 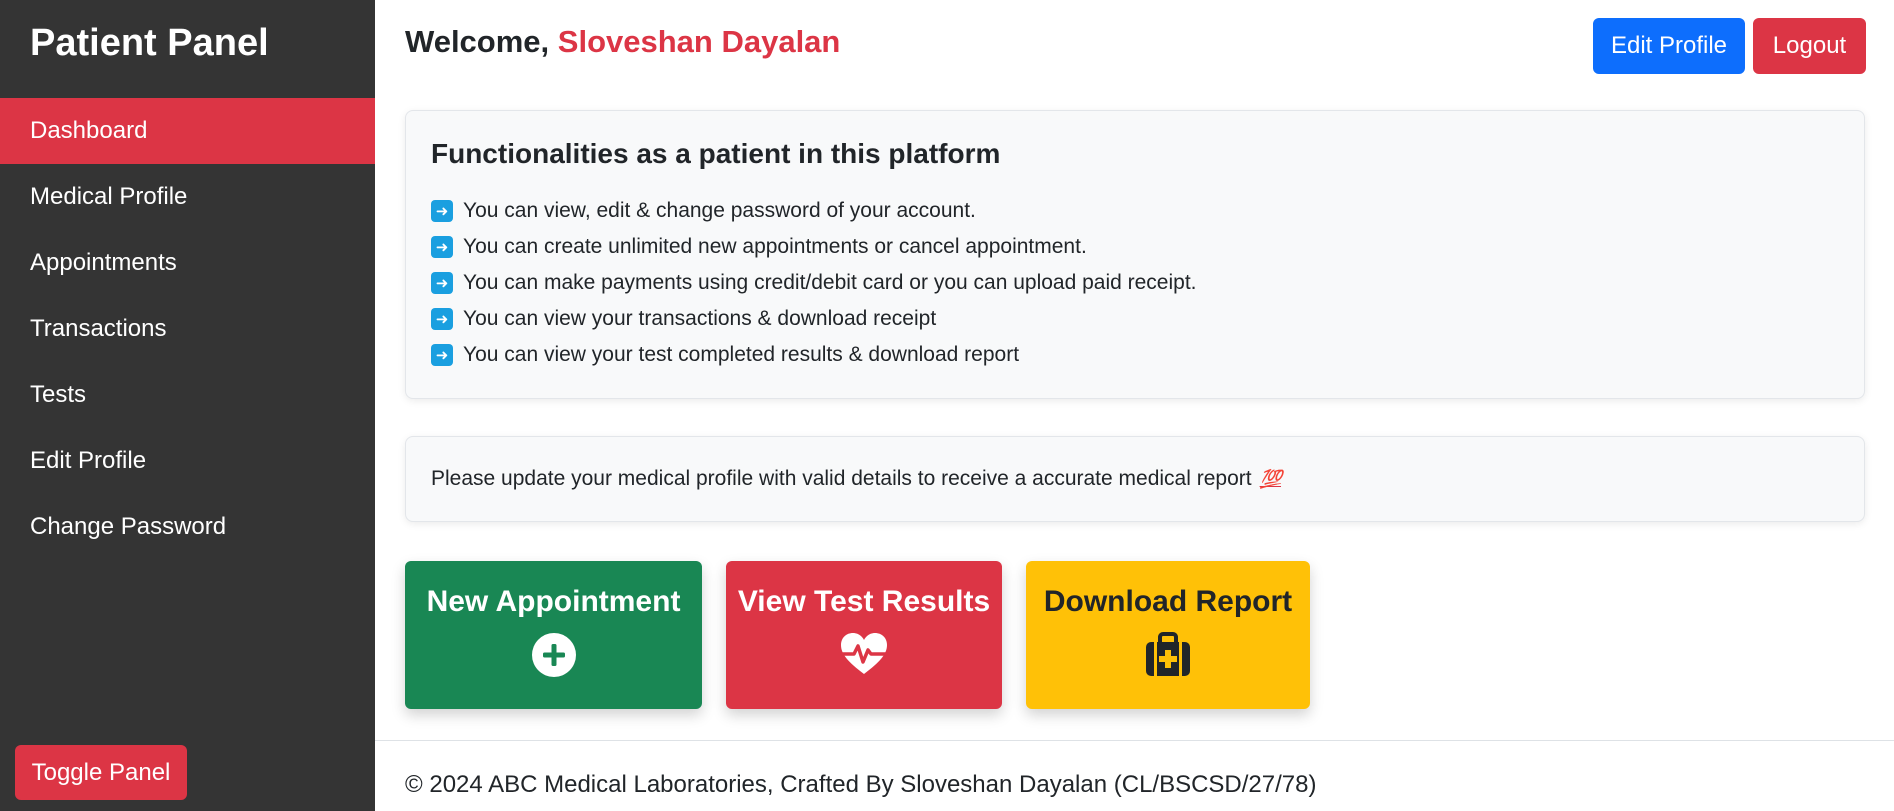 I want to click on welcome-prefix: Welcome,, so click(x=477, y=41).